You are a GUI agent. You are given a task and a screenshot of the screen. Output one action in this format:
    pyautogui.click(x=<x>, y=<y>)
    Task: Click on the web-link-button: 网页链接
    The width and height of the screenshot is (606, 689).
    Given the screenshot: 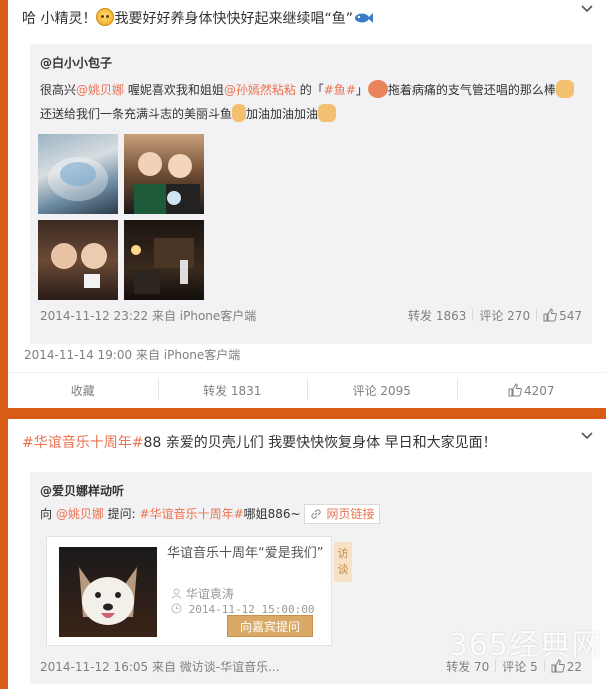 What is the action you would take?
    pyautogui.click(x=342, y=514)
    